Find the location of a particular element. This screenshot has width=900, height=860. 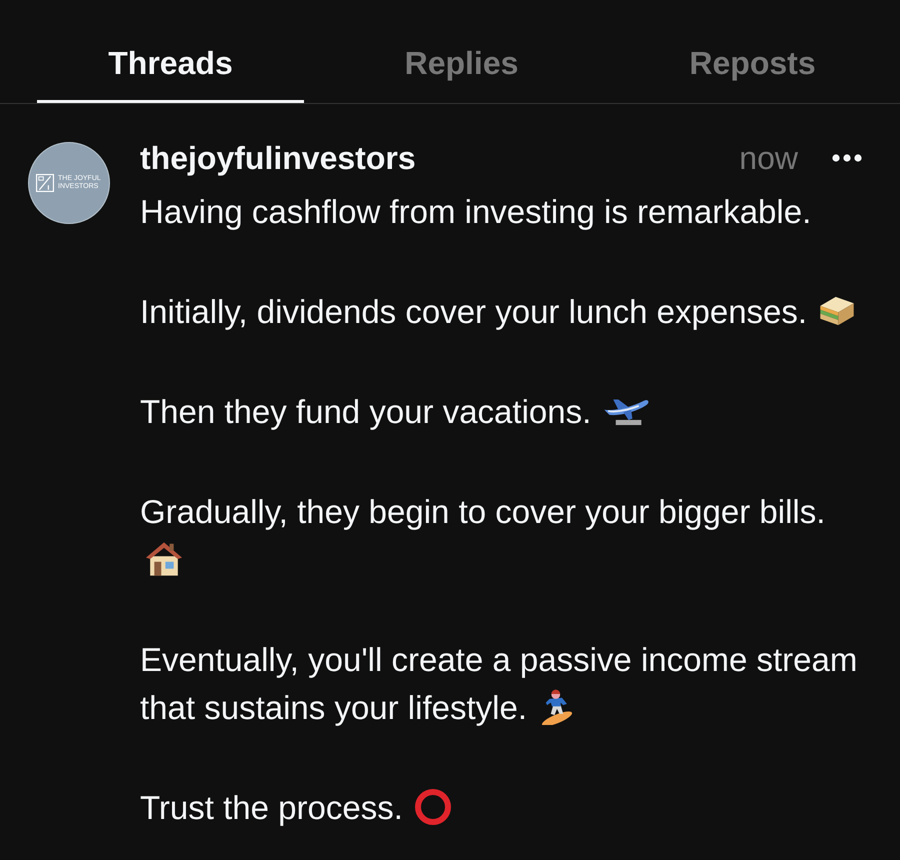

more-button is located at coordinates (847, 158).